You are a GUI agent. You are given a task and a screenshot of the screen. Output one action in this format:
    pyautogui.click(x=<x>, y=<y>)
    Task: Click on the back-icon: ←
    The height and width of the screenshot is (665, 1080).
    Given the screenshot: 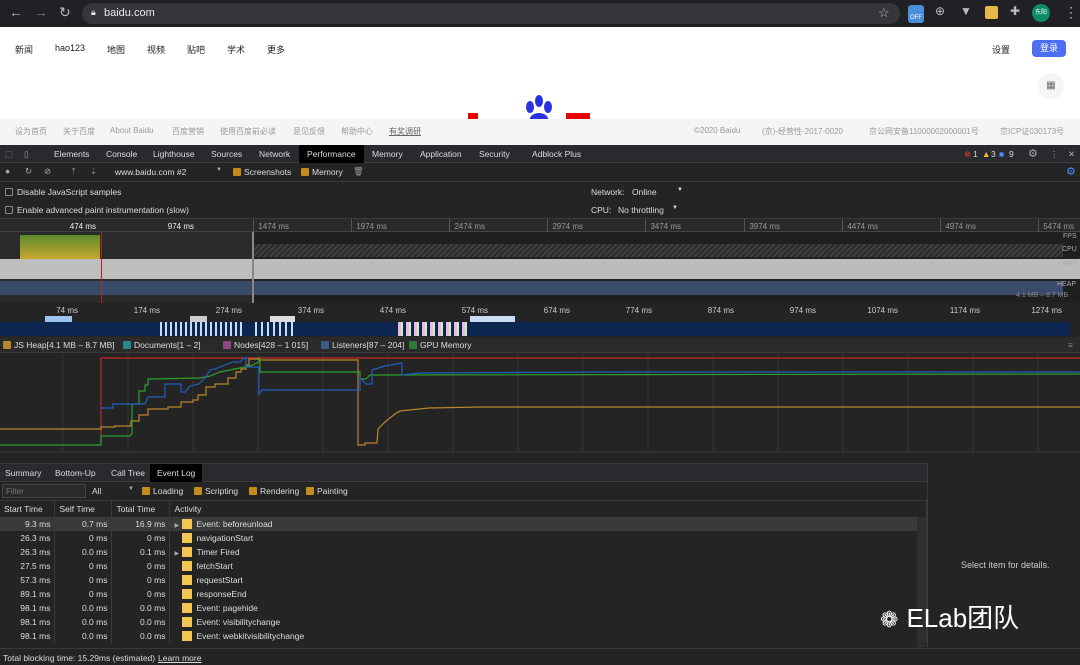 What is the action you would take?
    pyautogui.click(x=16, y=12)
    